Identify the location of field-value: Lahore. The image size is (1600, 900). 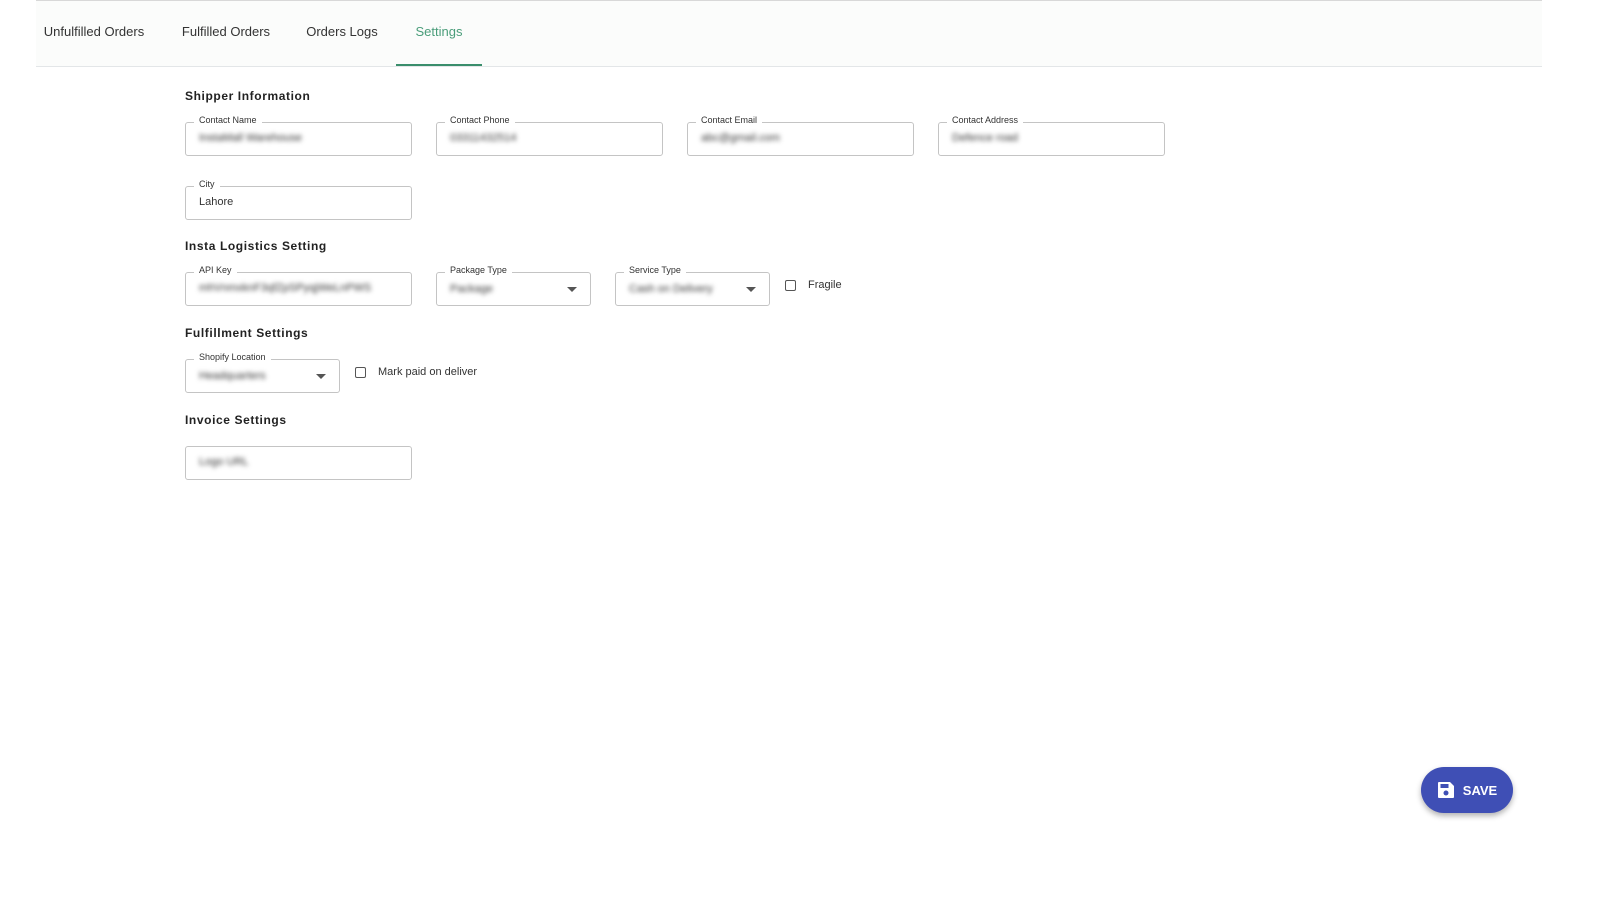
(216, 202).